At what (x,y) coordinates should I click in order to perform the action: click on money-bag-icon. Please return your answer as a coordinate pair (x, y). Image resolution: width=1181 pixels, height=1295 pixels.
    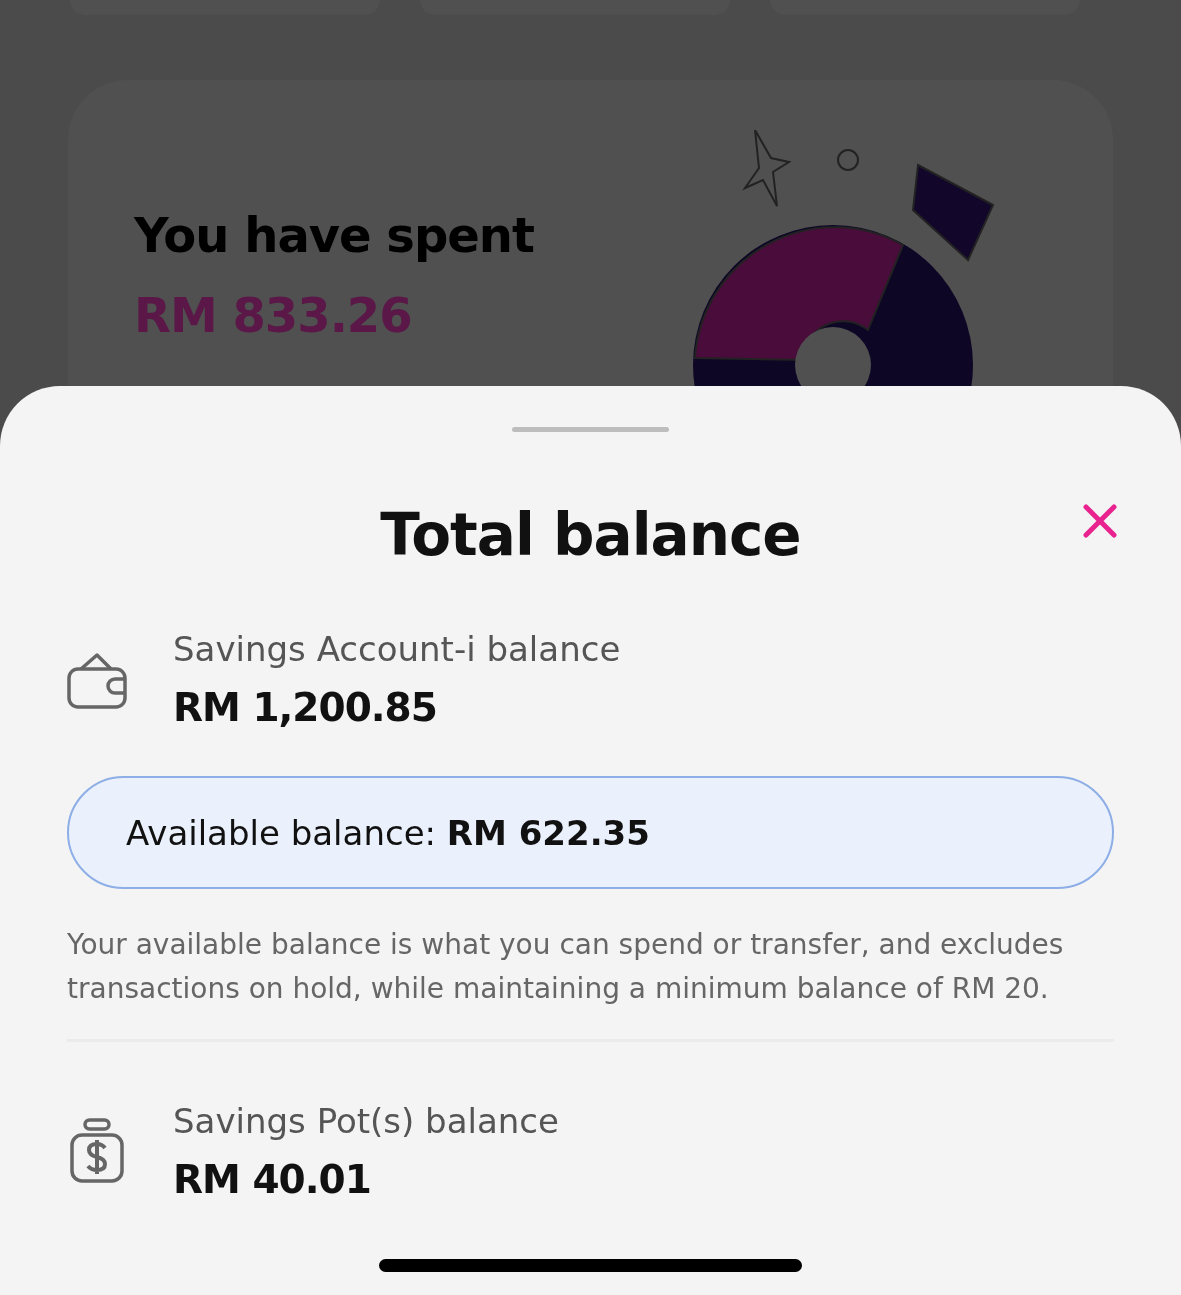
    Looking at the image, I should click on (97, 1151).